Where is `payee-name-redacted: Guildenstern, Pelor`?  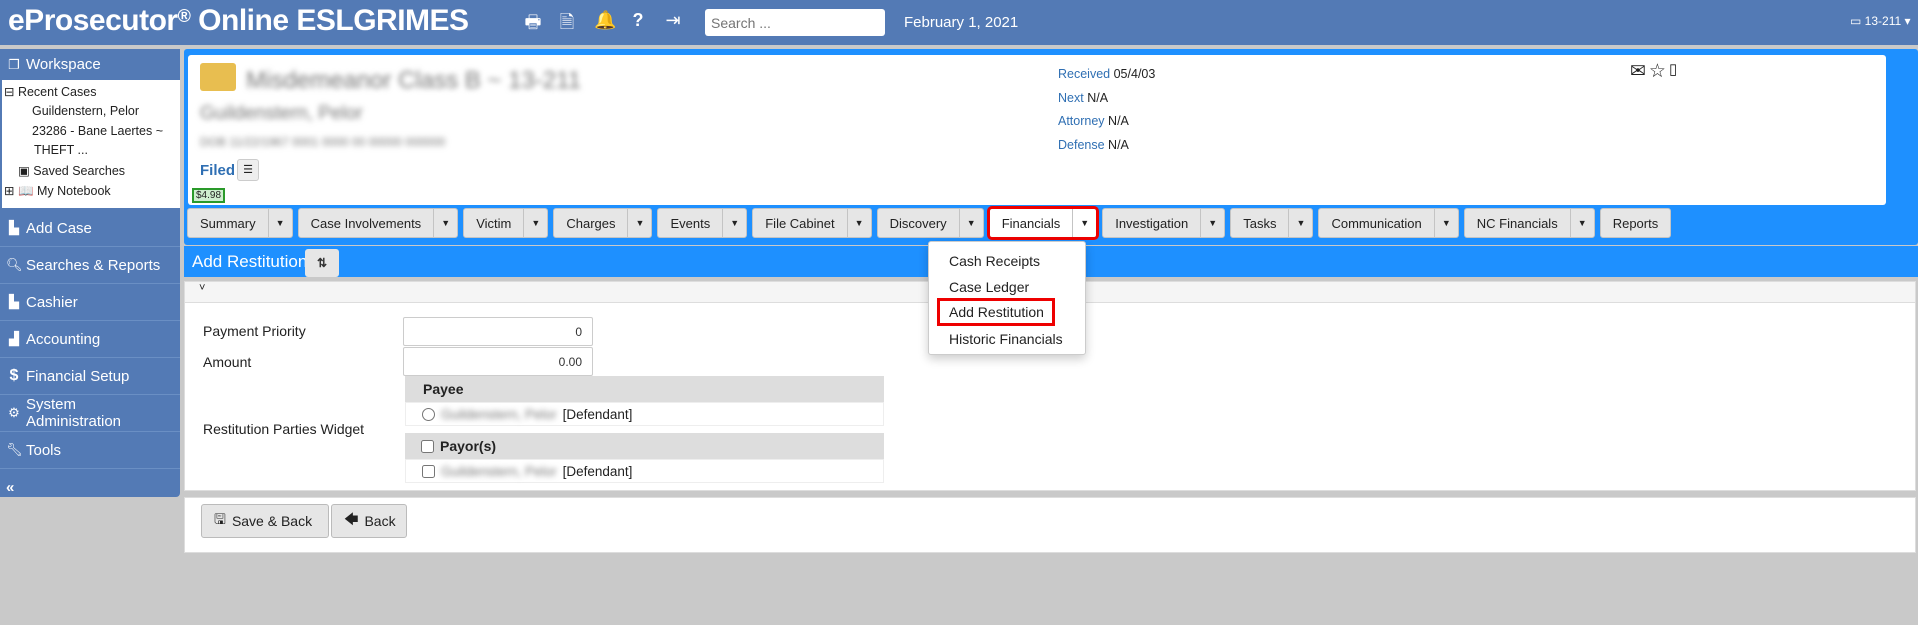 payee-name-redacted: Guildenstern, Pelor is located at coordinates (499, 414).